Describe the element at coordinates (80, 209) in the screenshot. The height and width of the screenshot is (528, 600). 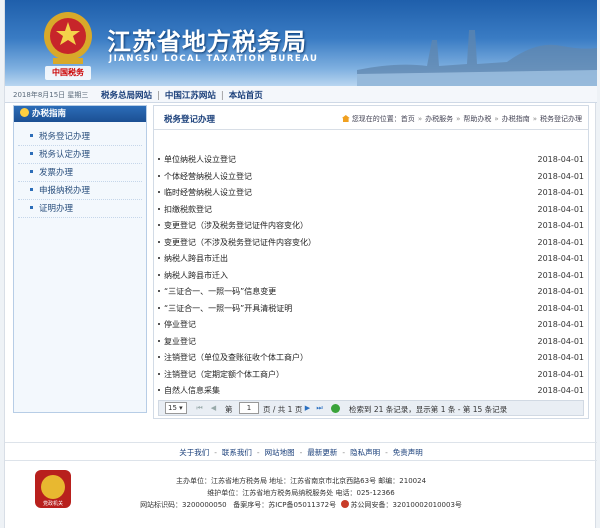
I see `sidebar-item-certificate: 证明办理` at that location.